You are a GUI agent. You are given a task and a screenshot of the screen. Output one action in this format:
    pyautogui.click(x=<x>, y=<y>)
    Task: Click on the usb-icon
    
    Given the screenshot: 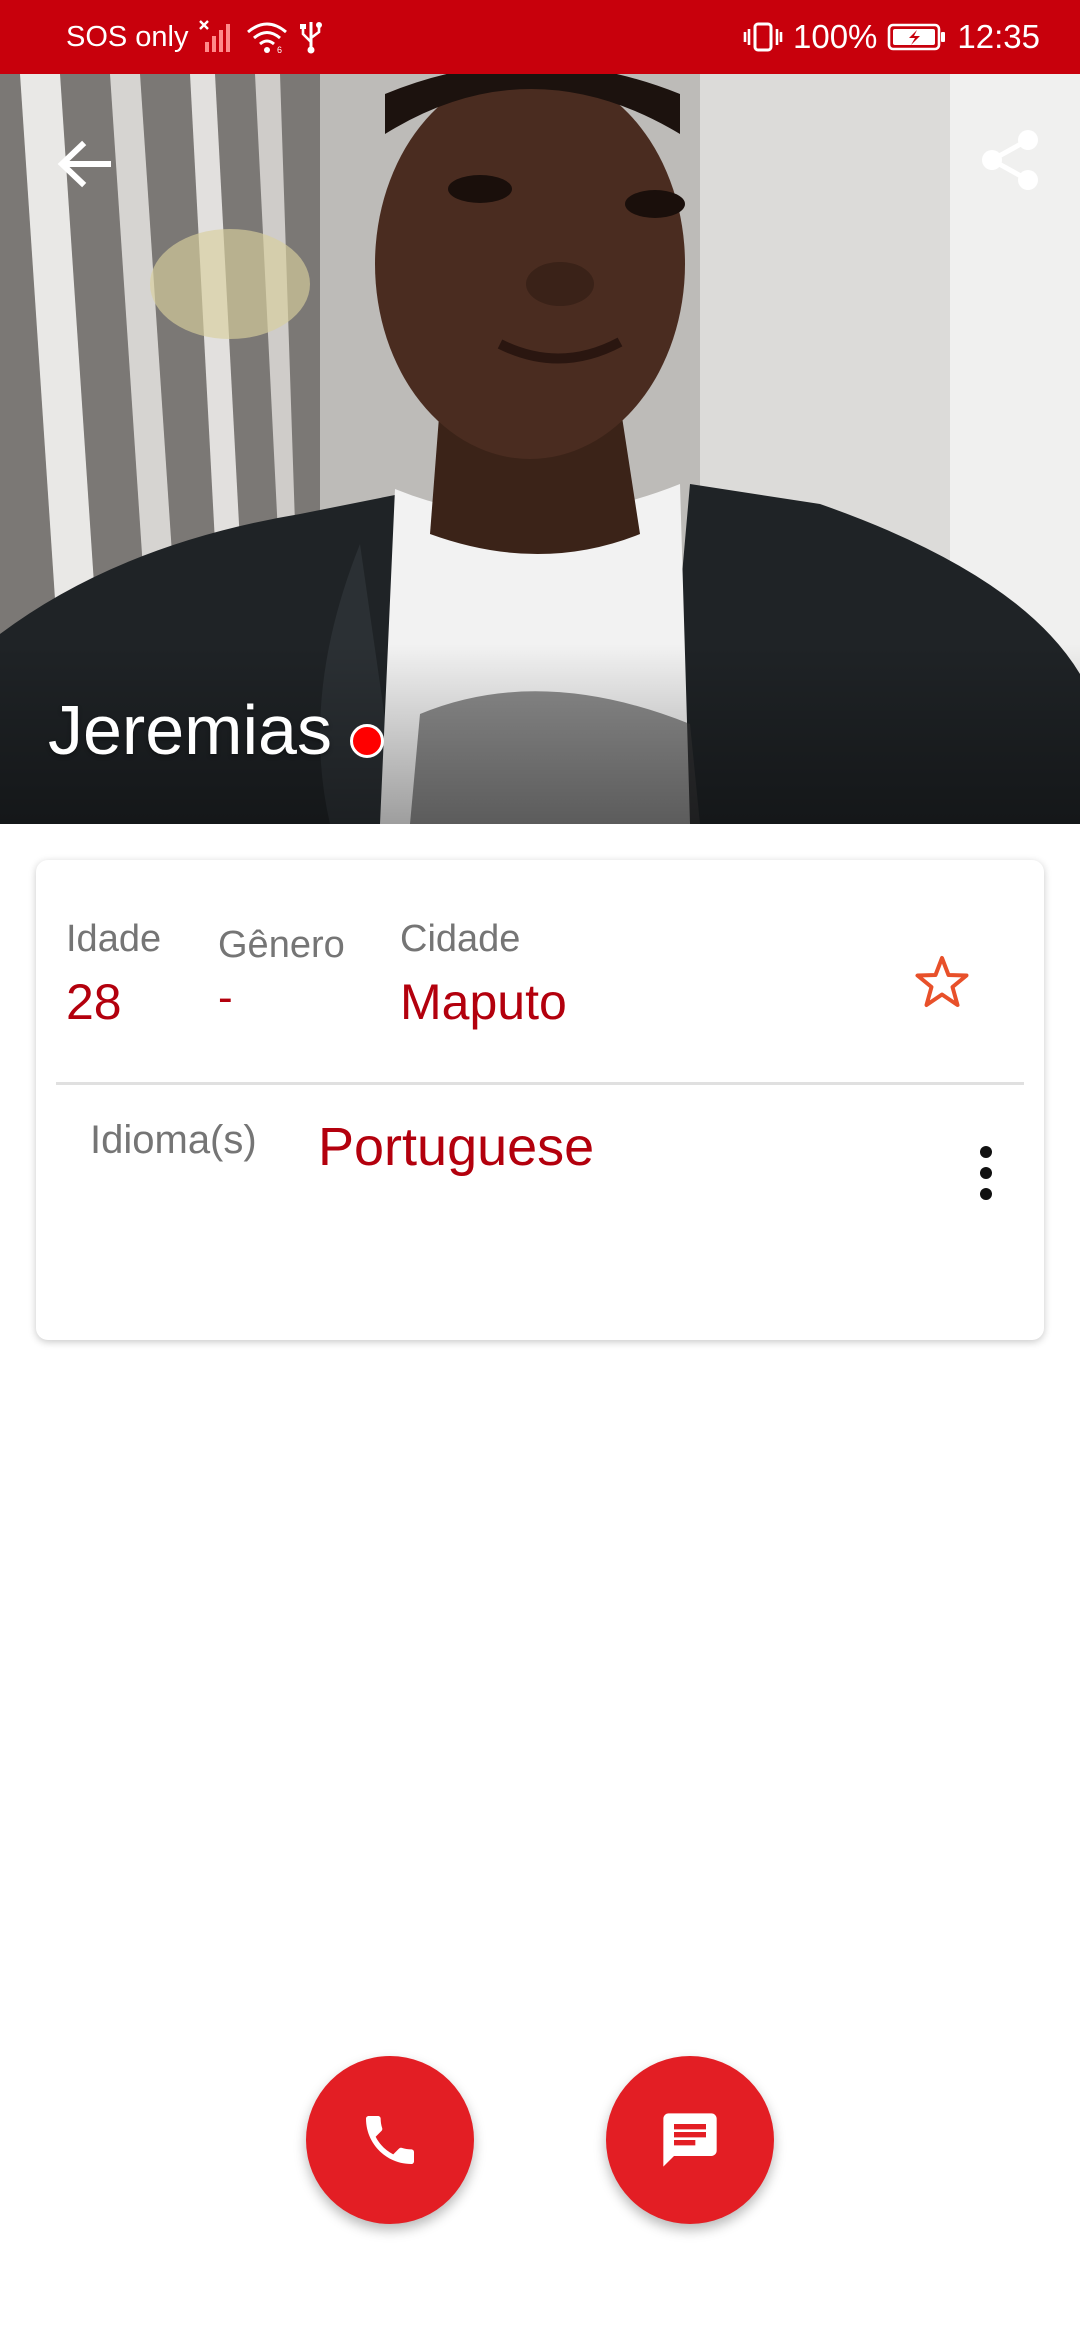 What is the action you would take?
    pyautogui.click(x=311, y=37)
    